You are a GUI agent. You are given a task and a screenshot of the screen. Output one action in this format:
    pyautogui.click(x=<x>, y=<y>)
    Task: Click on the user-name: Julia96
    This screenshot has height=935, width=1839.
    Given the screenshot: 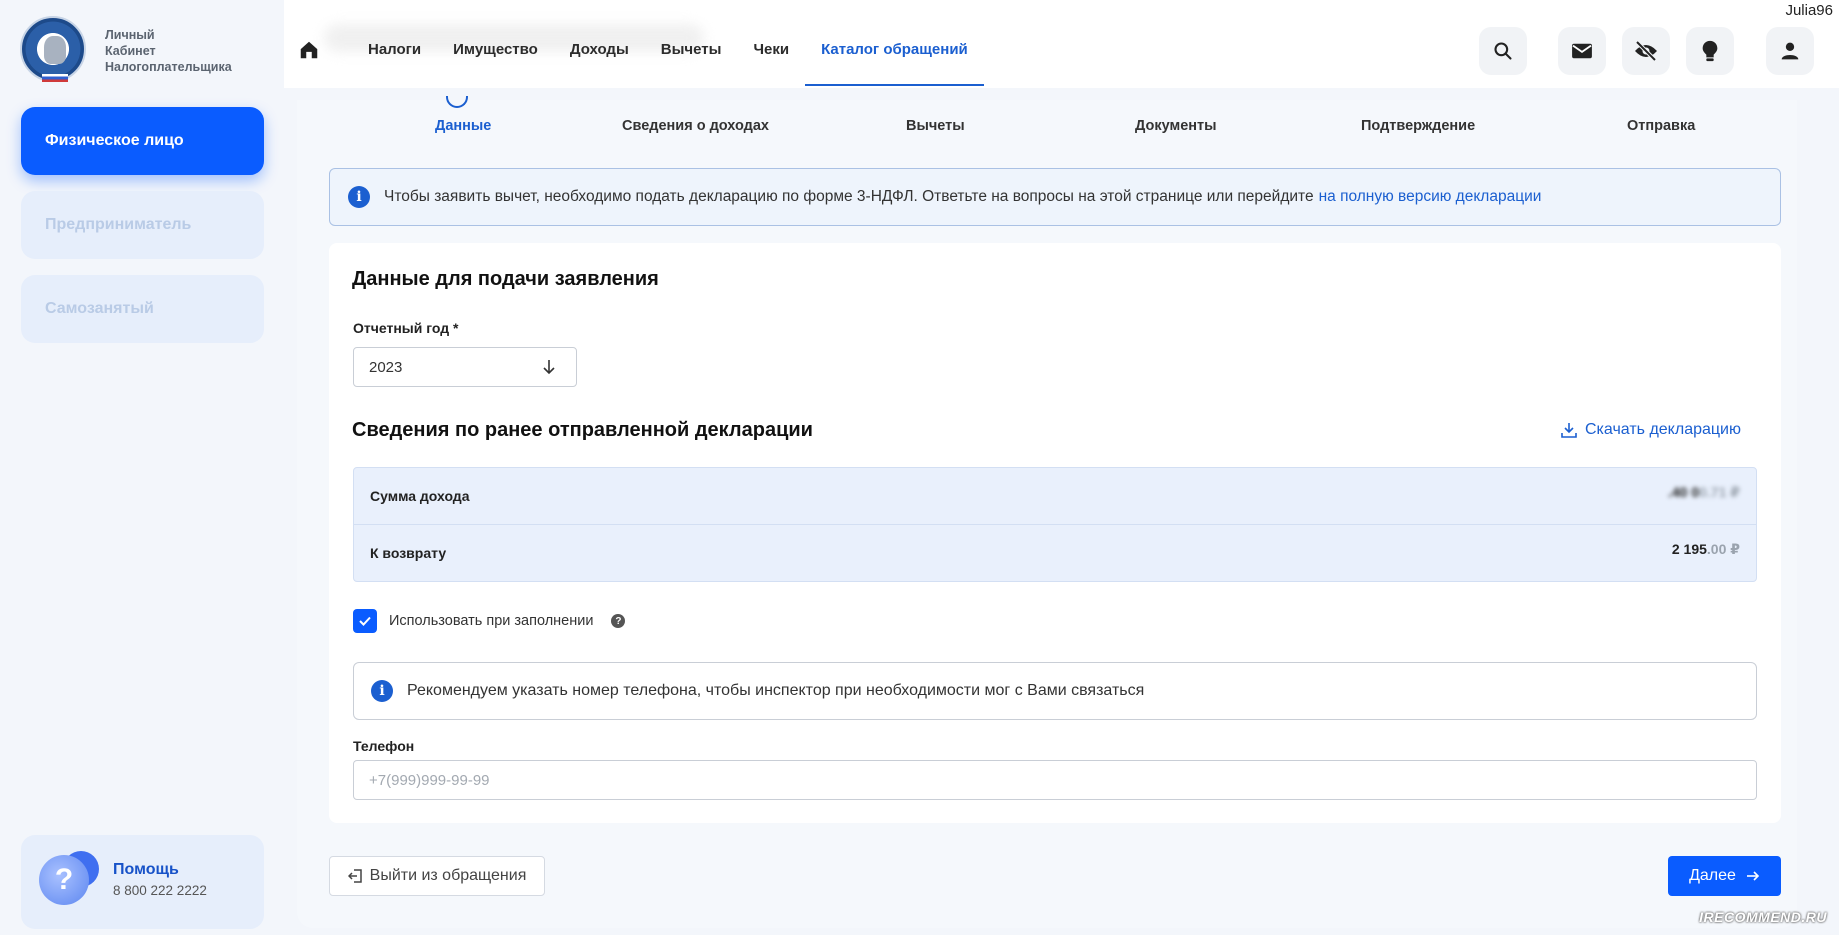 What is the action you would take?
    pyautogui.click(x=1809, y=10)
    